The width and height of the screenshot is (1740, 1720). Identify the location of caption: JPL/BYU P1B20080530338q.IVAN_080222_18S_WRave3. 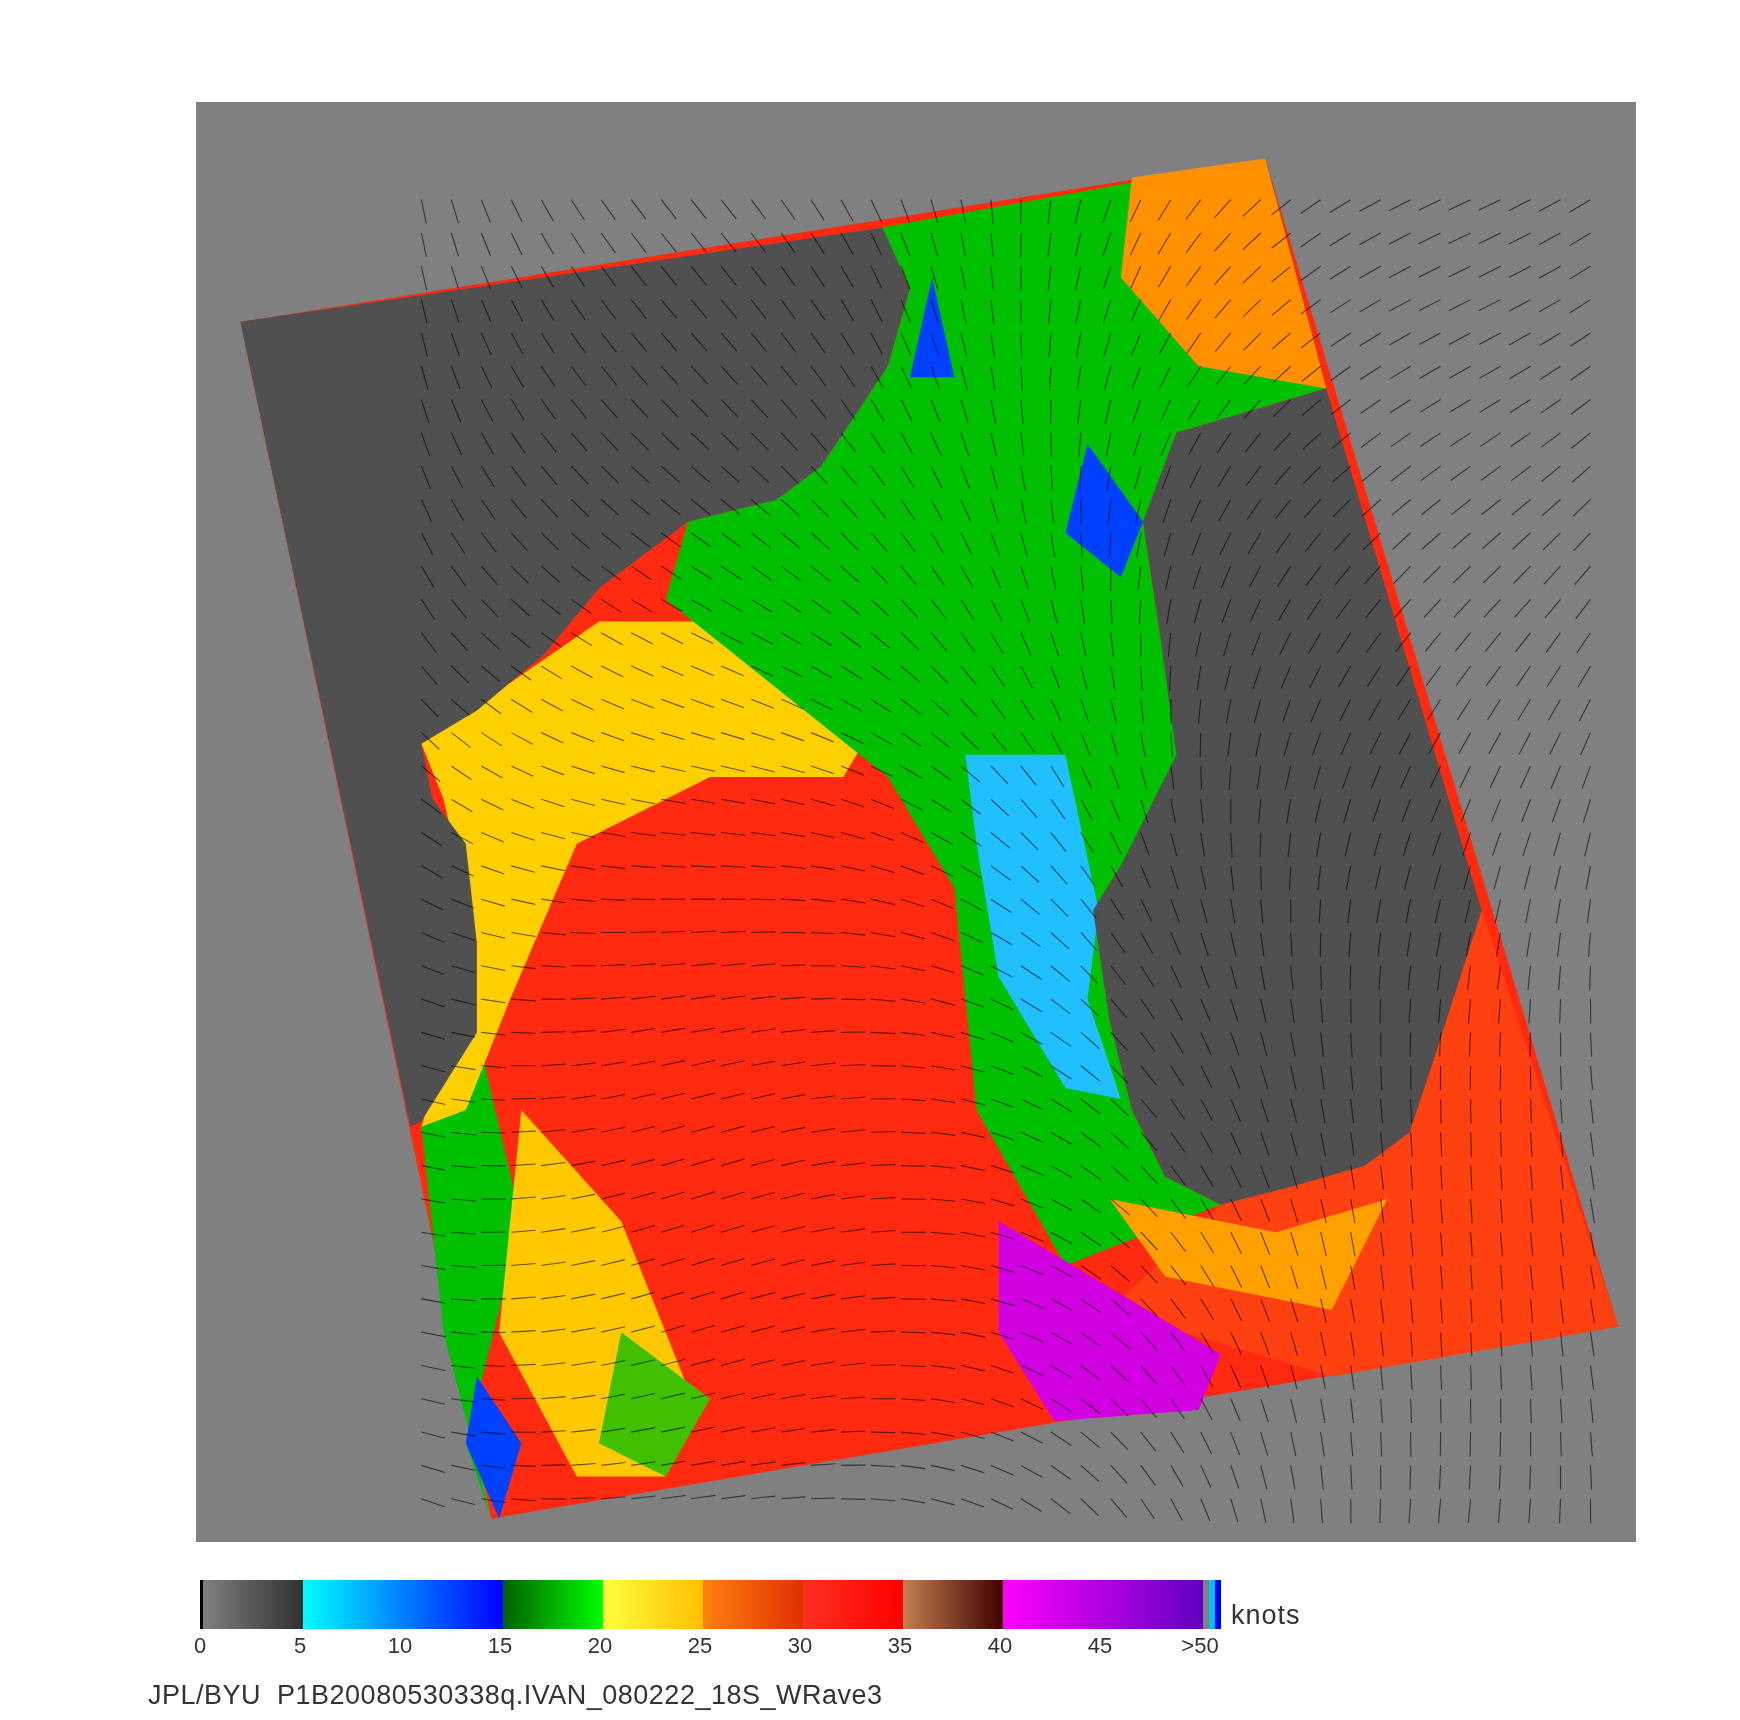
(515, 1695).